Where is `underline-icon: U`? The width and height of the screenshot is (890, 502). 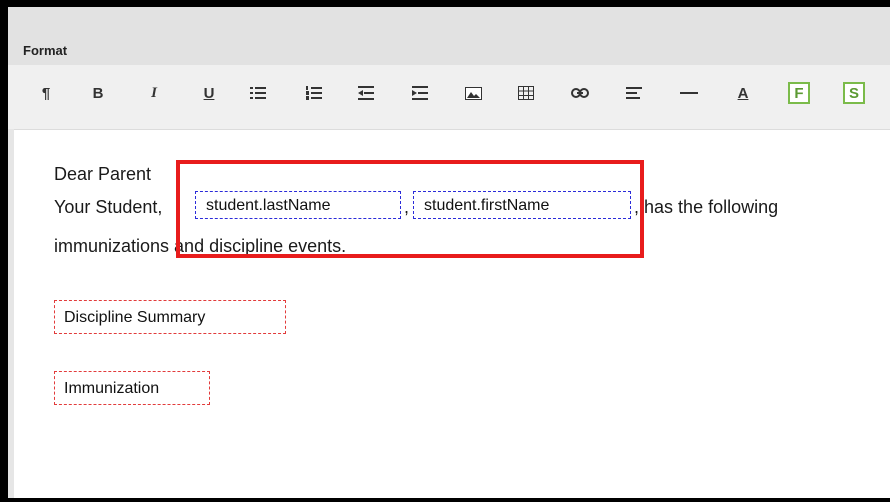
underline-icon: U is located at coordinates (209, 93).